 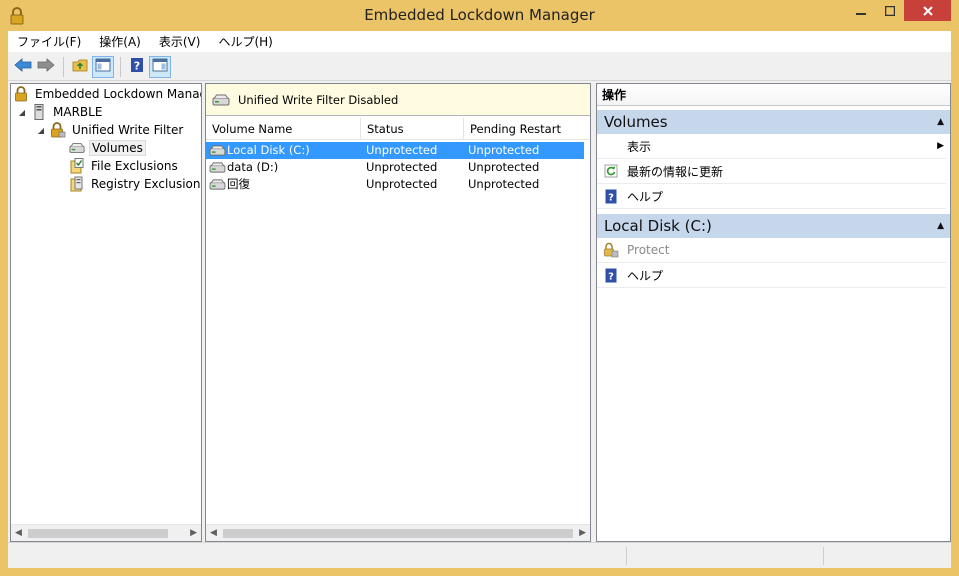 What do you see at coordinates (283, 128) in the screenshot?
I see `column-header-volume-name: Volume Name` at bounding box center [283, 128].